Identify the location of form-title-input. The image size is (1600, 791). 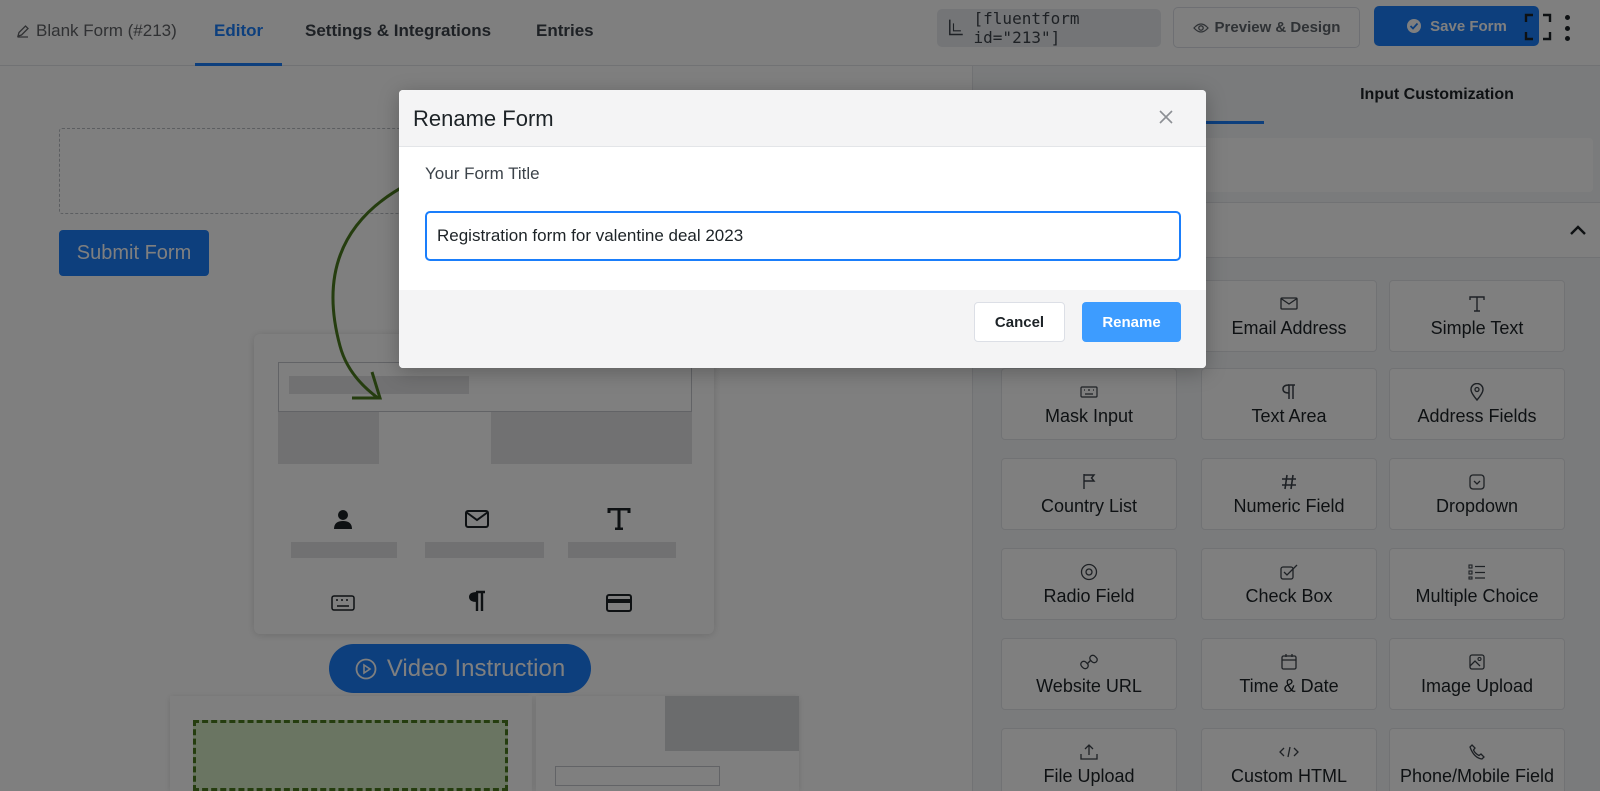
(803, 236).